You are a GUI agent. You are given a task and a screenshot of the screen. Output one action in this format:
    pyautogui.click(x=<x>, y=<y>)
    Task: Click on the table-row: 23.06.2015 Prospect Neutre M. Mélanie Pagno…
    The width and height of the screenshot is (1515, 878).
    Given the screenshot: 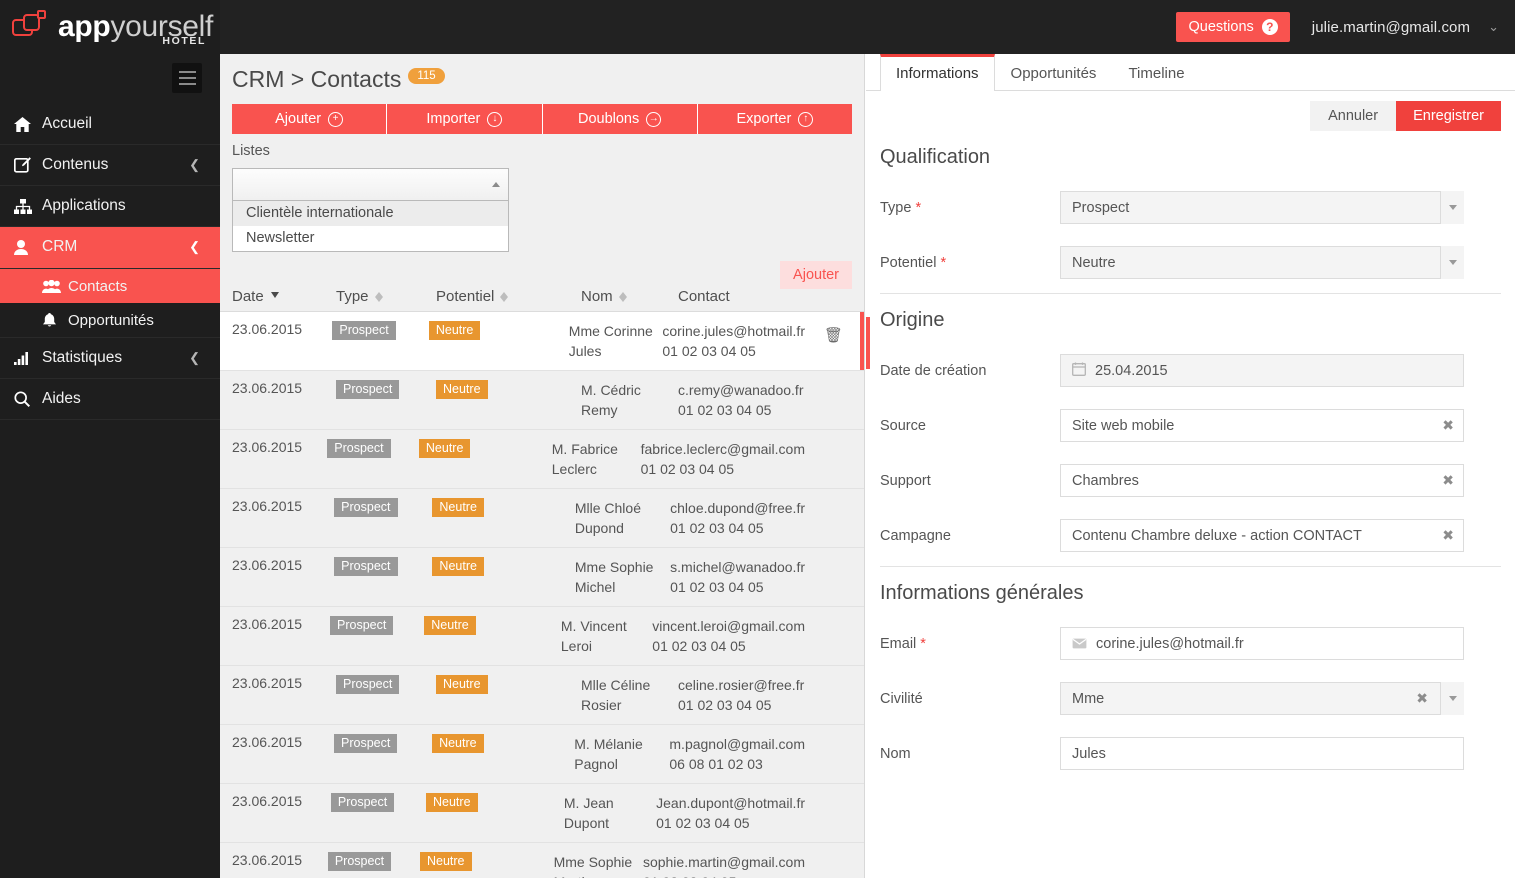 What is the action you would take?
    pyautogui.click(x=542, y=754)
    